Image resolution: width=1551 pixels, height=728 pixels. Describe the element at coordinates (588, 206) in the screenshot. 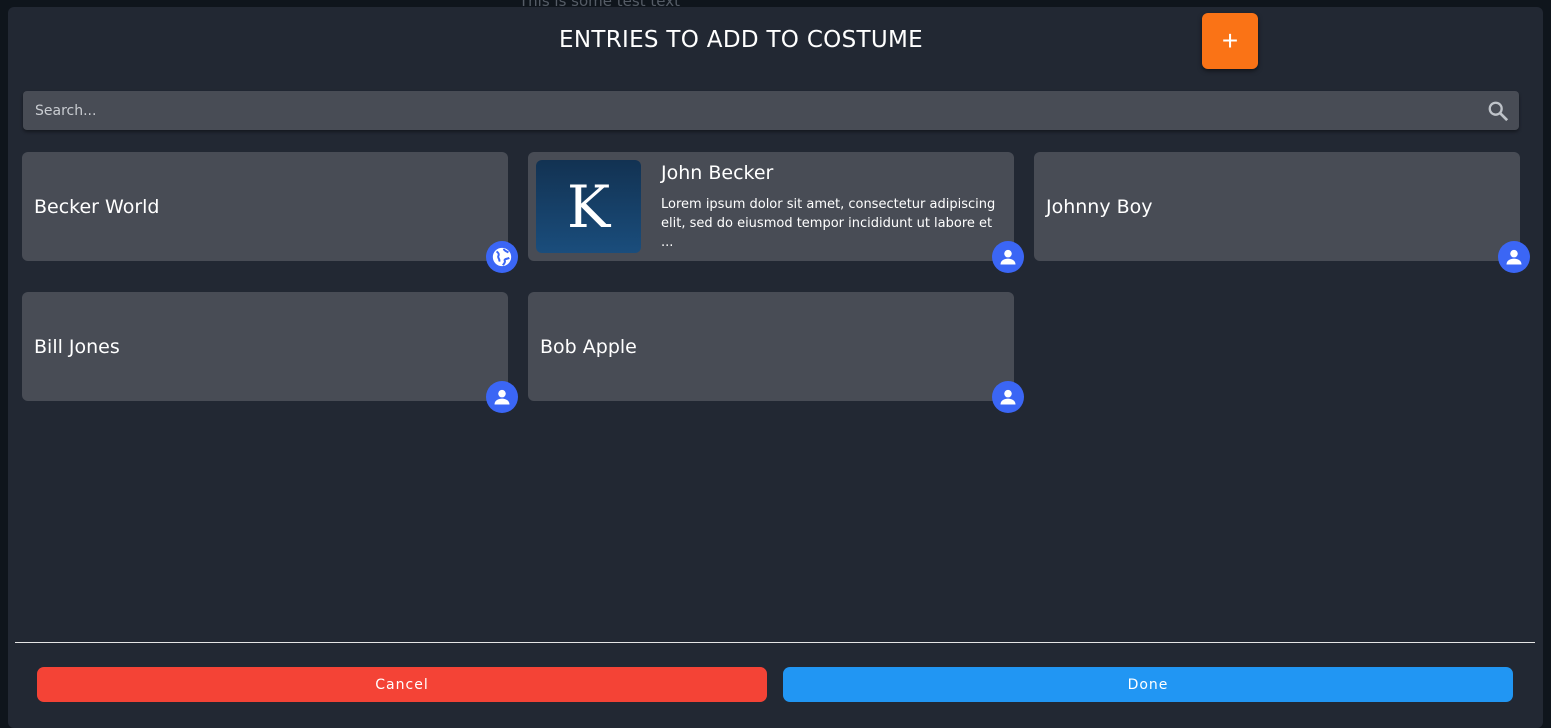

I see `entry-thumbnail: K` at that location.